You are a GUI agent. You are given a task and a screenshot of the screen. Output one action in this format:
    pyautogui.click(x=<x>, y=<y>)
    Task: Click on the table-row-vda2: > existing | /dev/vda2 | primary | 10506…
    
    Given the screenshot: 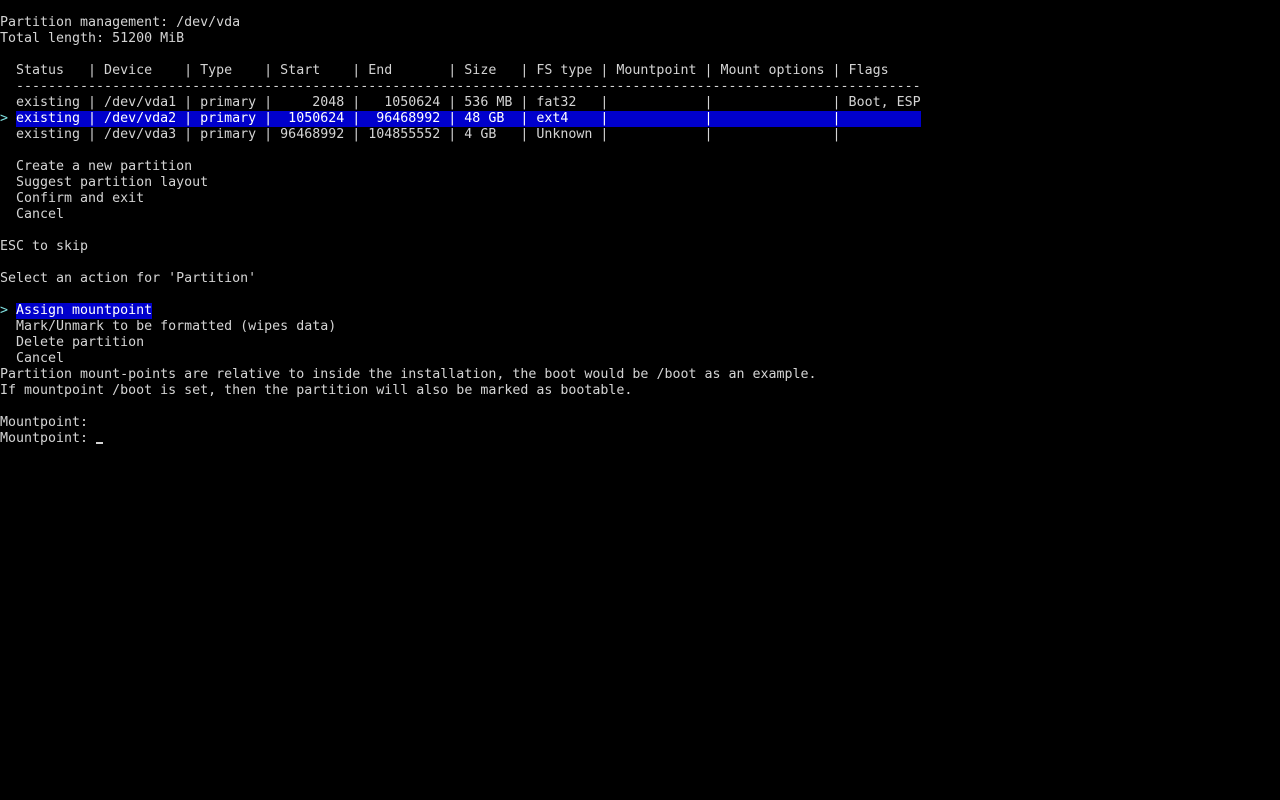 What is the action you would take?
    pyautogui.click(x=640, y=119)
    